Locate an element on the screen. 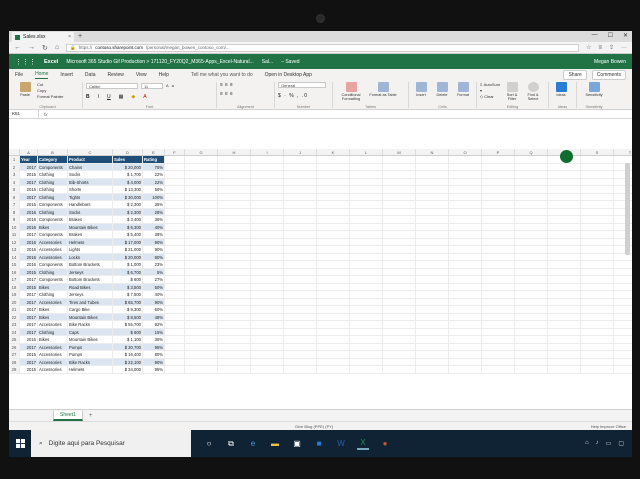 The width and height of the screenshot is (640, 479). maximize-button: ☐ is located at coordinates (610, 35).